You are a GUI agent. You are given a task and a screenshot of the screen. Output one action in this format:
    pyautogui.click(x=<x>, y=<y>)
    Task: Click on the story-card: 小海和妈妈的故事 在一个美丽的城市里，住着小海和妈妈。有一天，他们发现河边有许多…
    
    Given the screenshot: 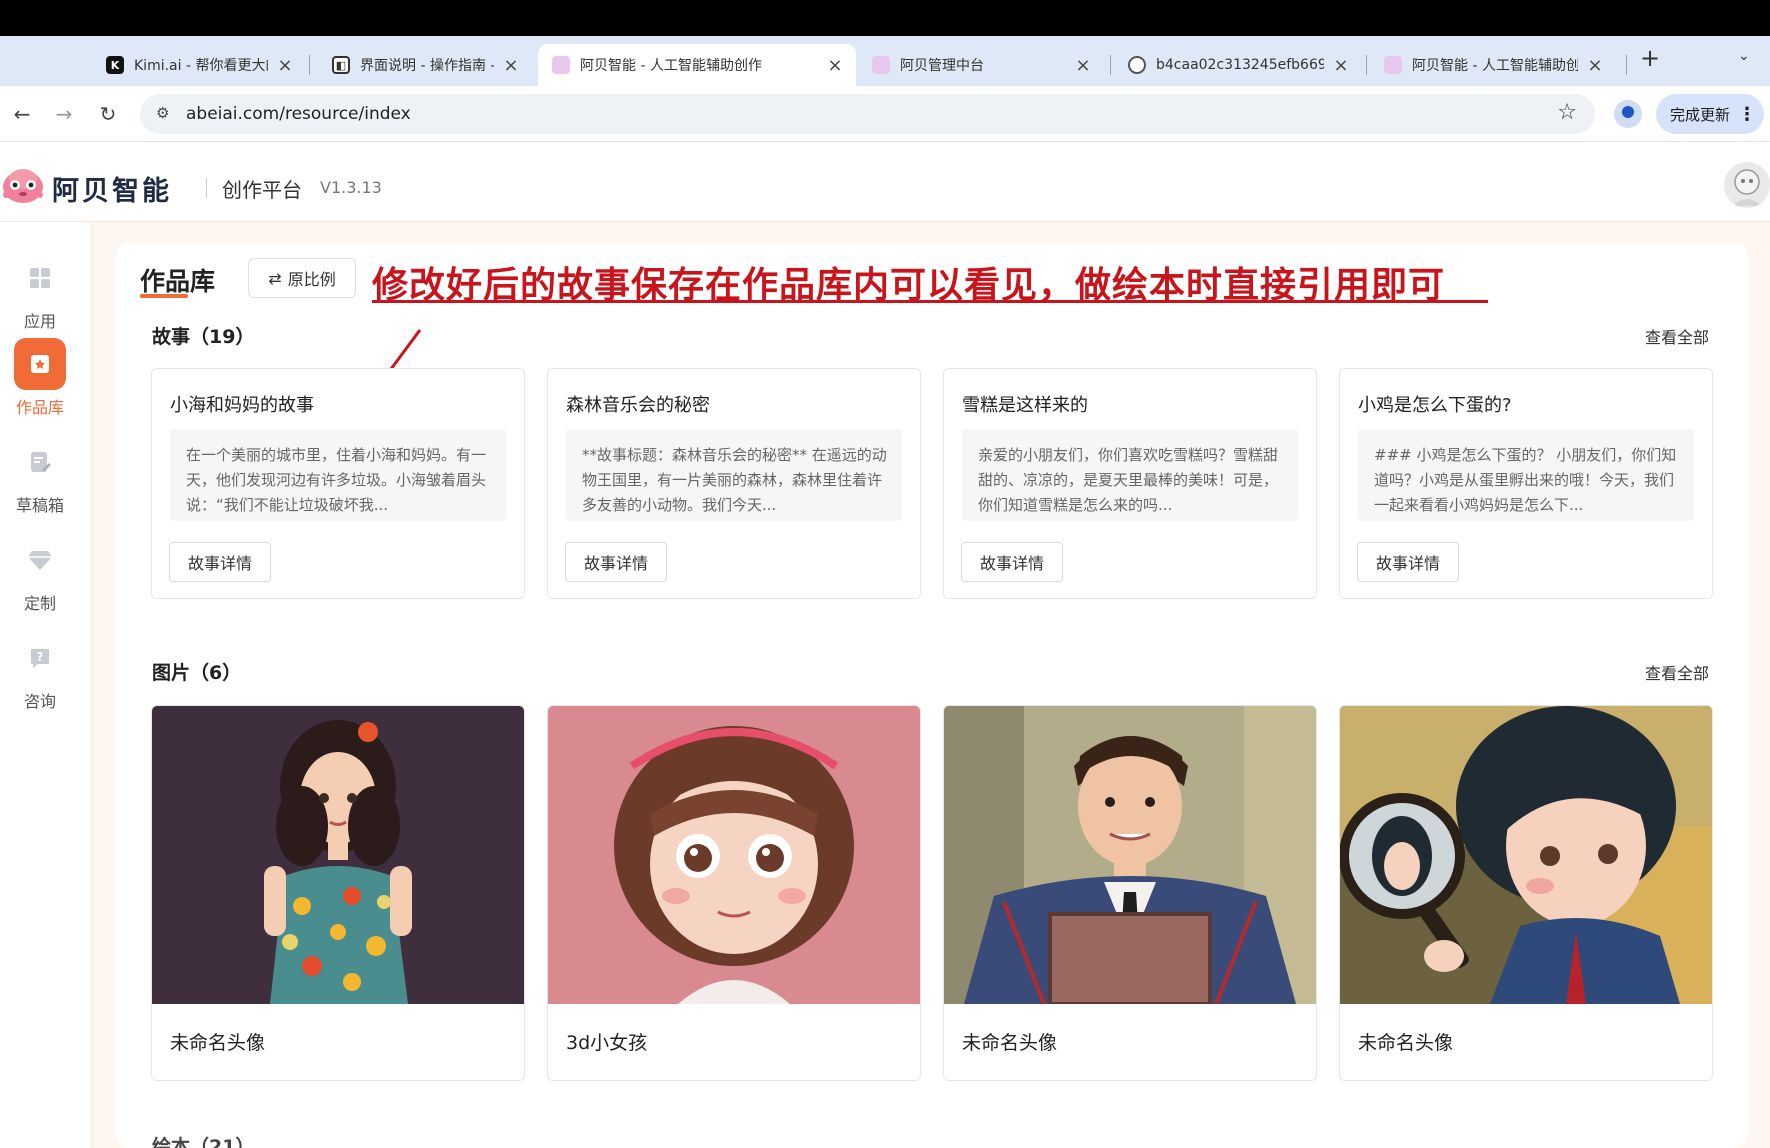 What is the action you would take?
    pyautogui.click(x=338, y=483)
    